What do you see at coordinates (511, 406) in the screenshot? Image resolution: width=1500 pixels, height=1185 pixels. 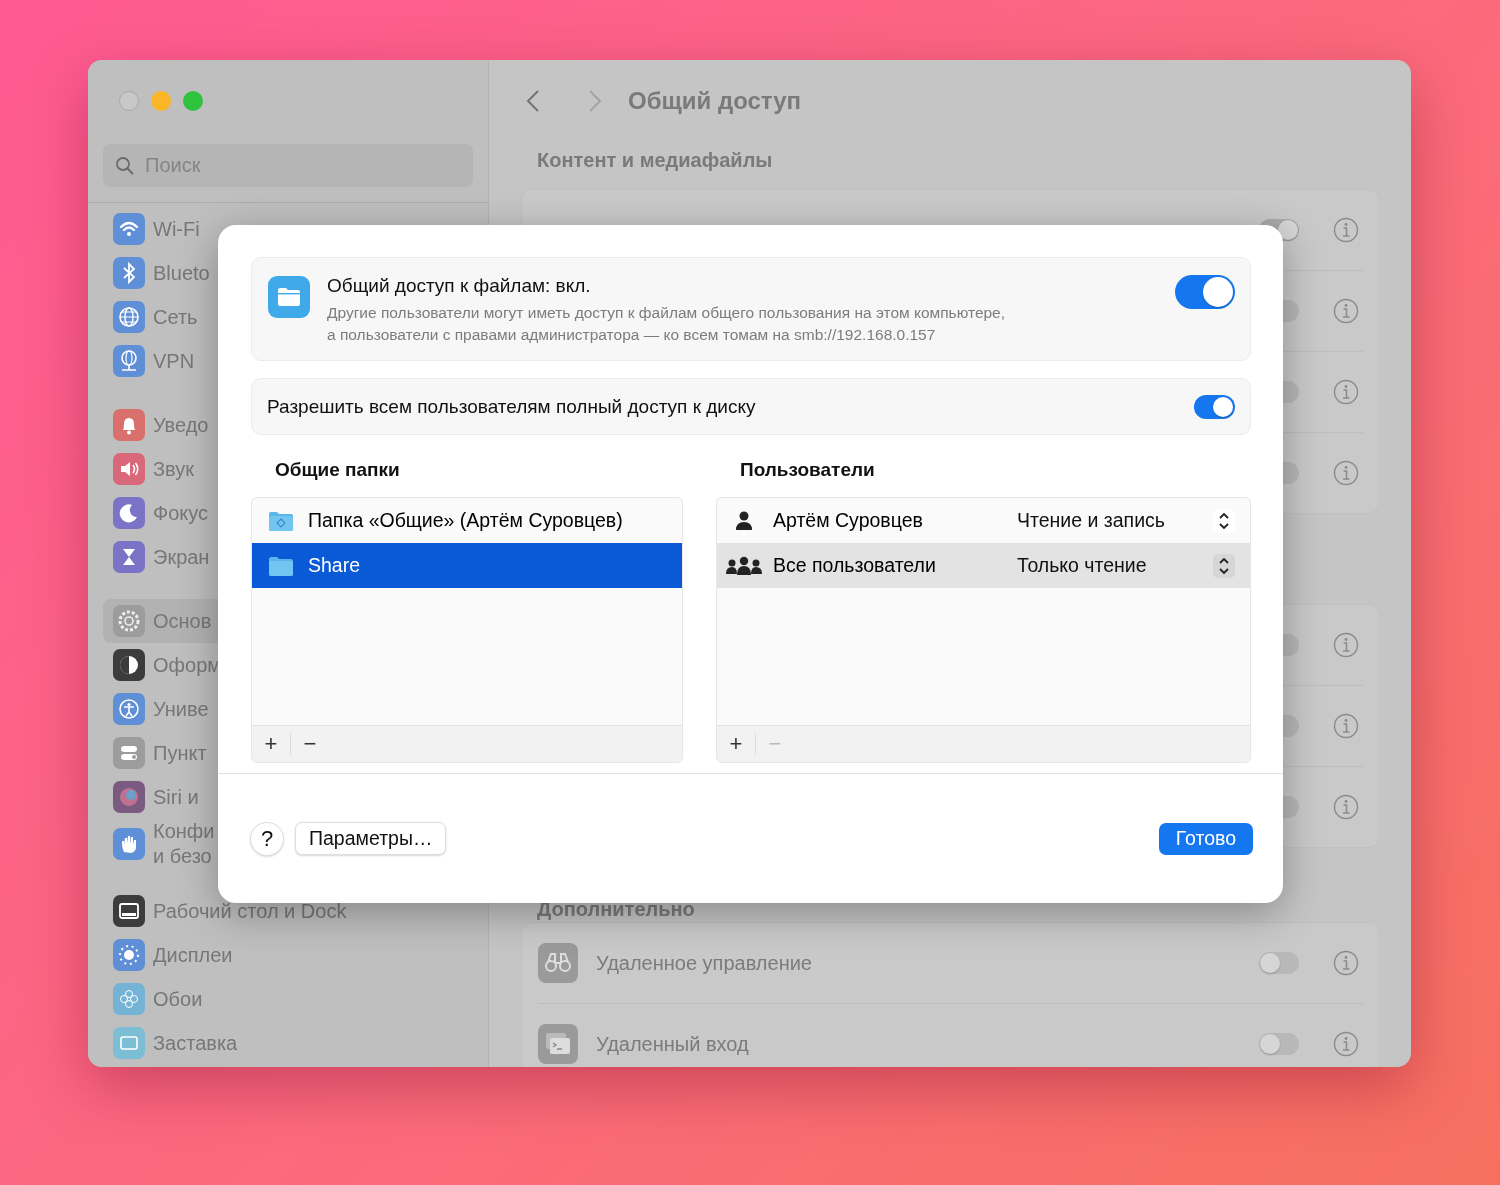 I see `option-label: Разрешить всем пользователям полный доступ к диску` at bounding box center [511, 406].